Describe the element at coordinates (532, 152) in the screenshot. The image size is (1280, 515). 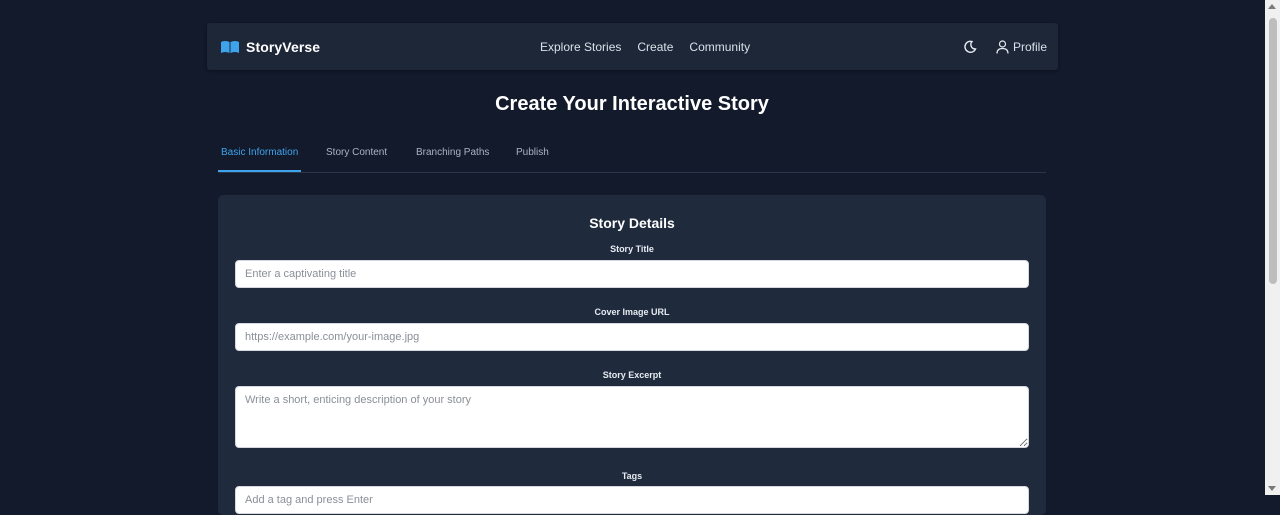
I see `tab-publish: Publish` at that location.